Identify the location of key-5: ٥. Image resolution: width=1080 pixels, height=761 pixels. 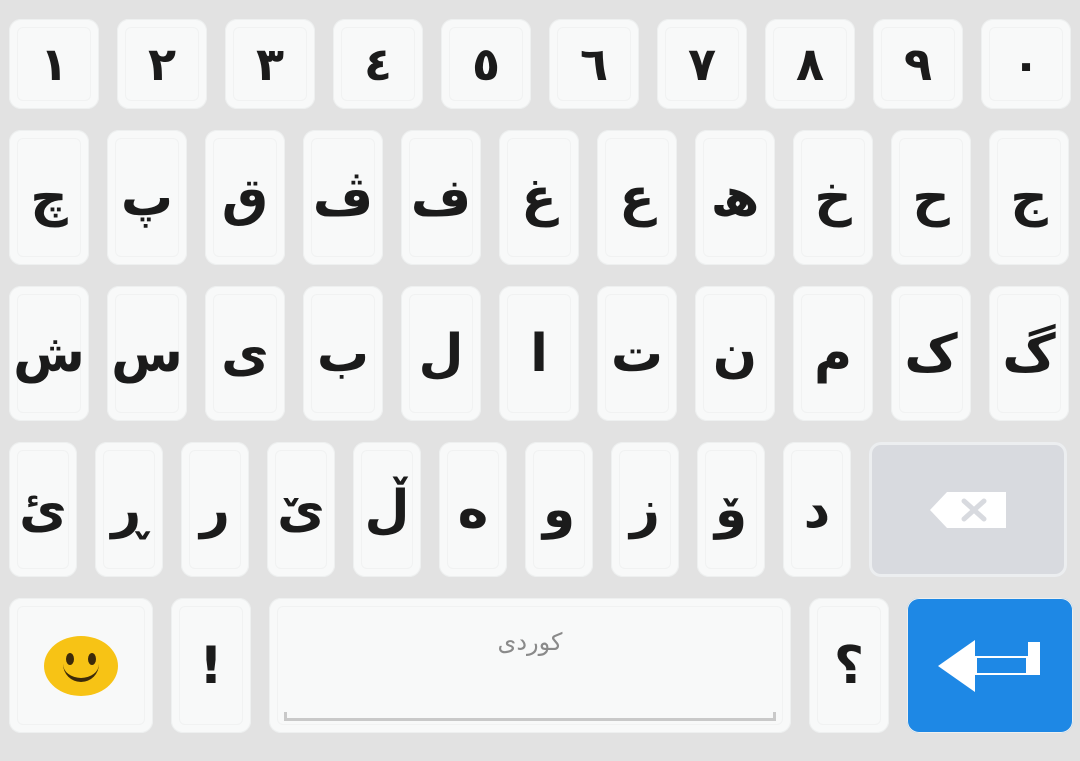
(486, 64).